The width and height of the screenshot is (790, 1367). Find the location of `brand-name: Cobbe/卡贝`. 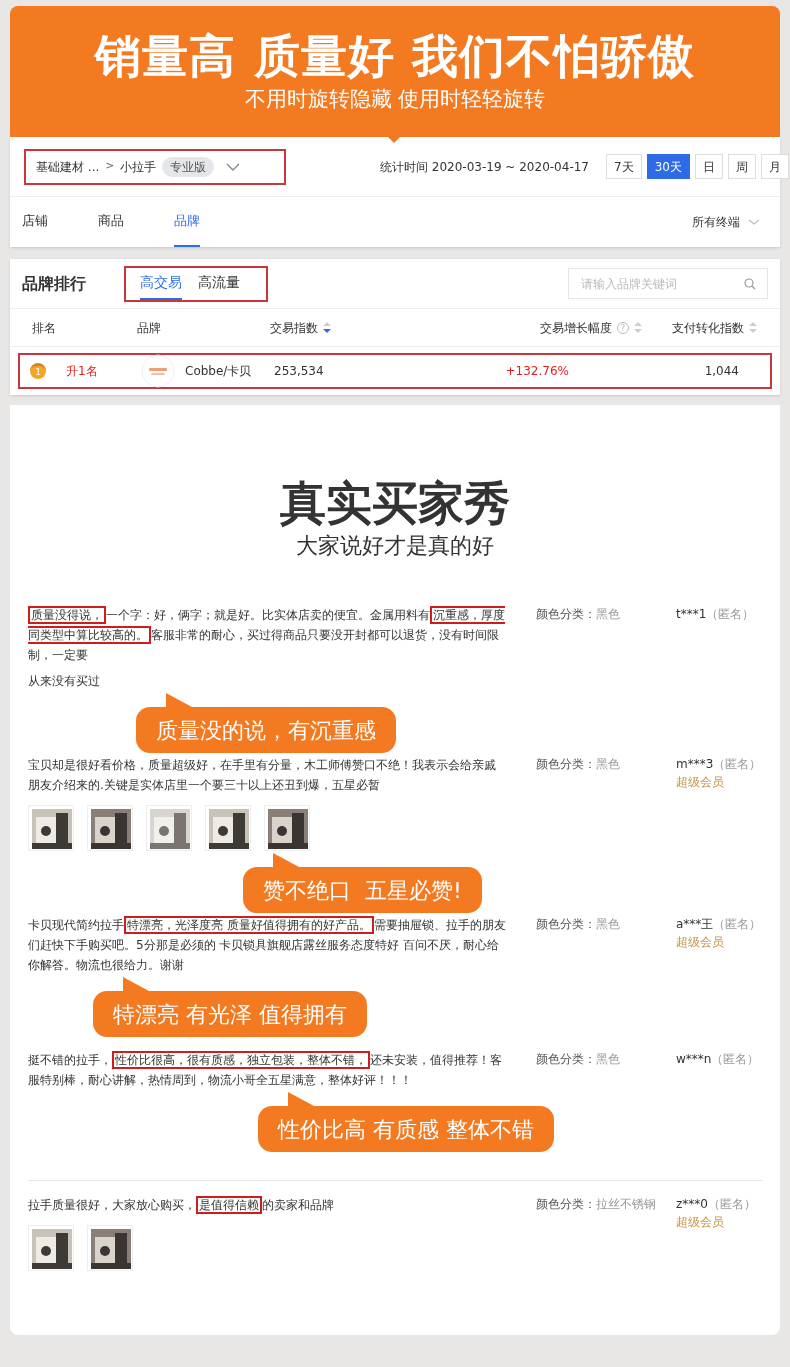

brand-name: Cobbe/卡贝 is located at coordinates (218, 371).